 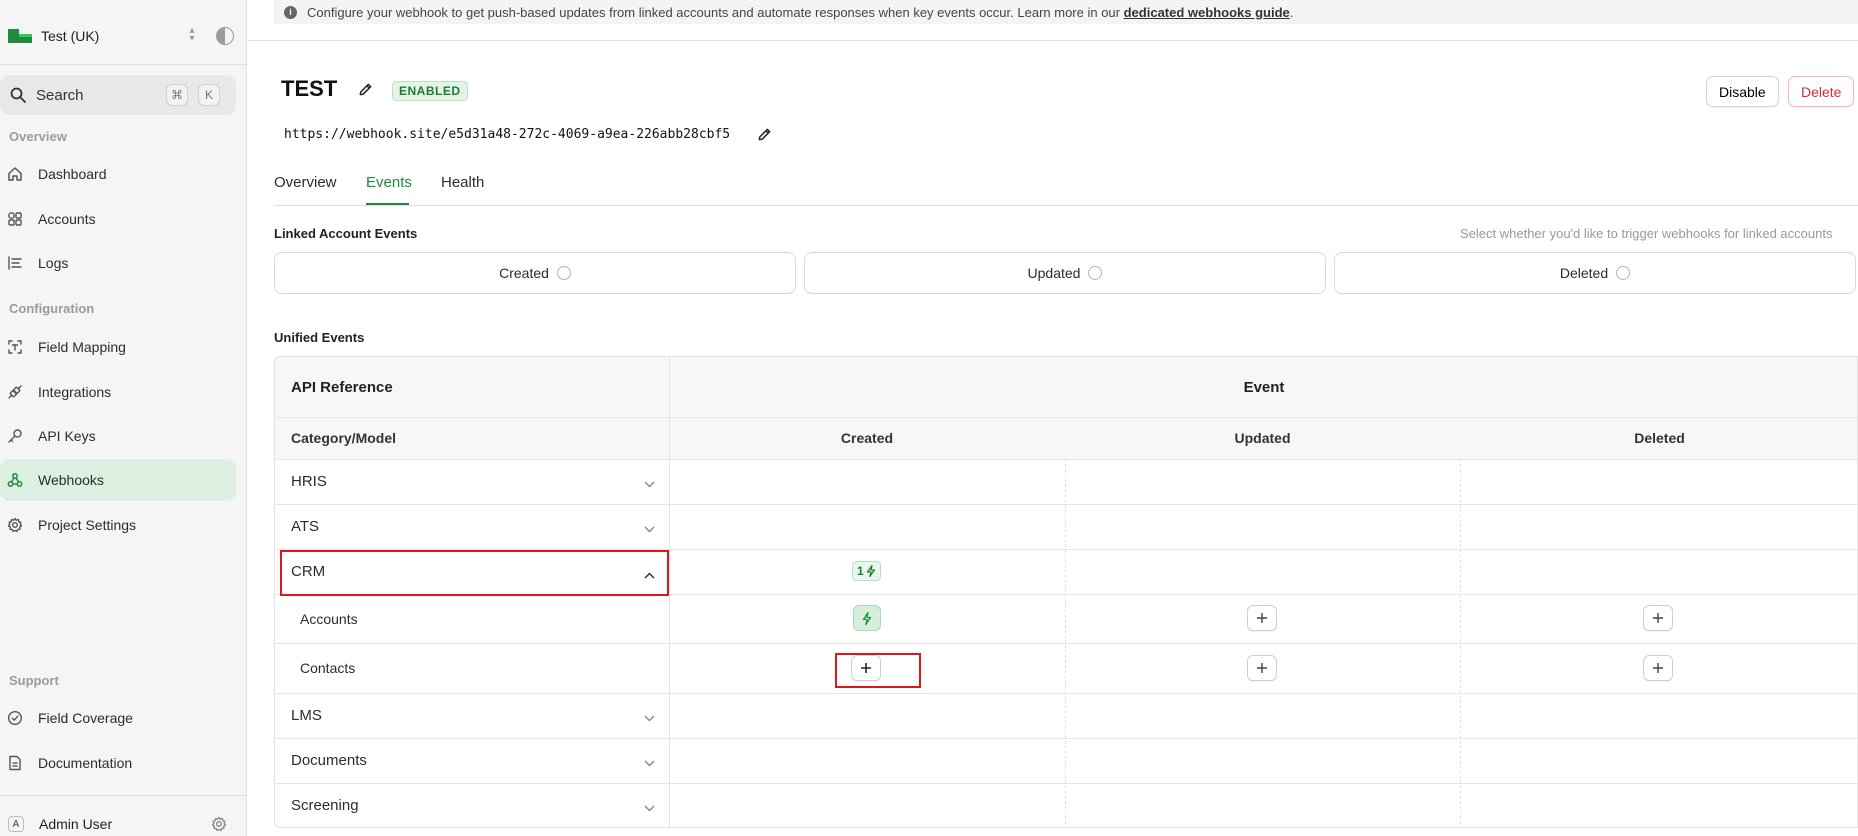 I want to click on sidebar-toggle-icon, so click(x=225, y=36).